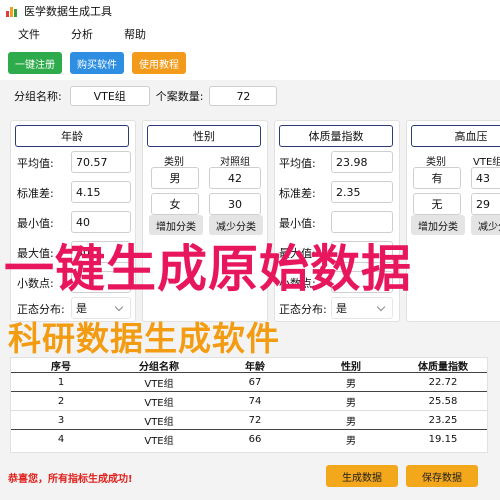 Image resolution: width=500 pixels, height=500 pixels. Describe the element at coordinates (179, 96) in the screenshot. I see `case-count-label: 个案数量:` at that location.